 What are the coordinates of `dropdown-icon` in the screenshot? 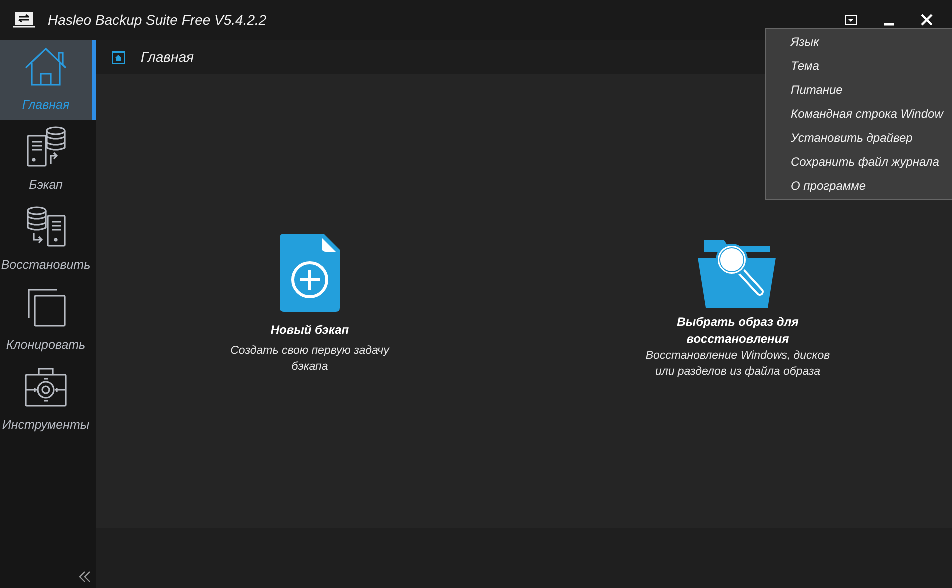 It's located at (851, 20).